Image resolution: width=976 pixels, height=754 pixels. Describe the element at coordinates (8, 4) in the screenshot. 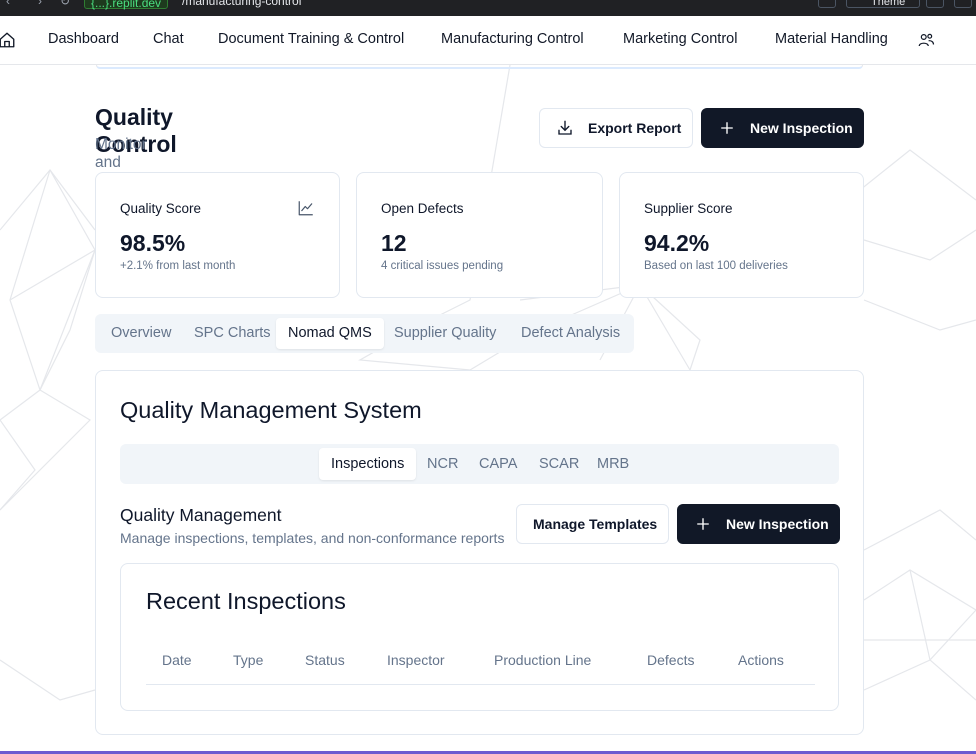

I see `browser-back-icon: ‹` at that location.